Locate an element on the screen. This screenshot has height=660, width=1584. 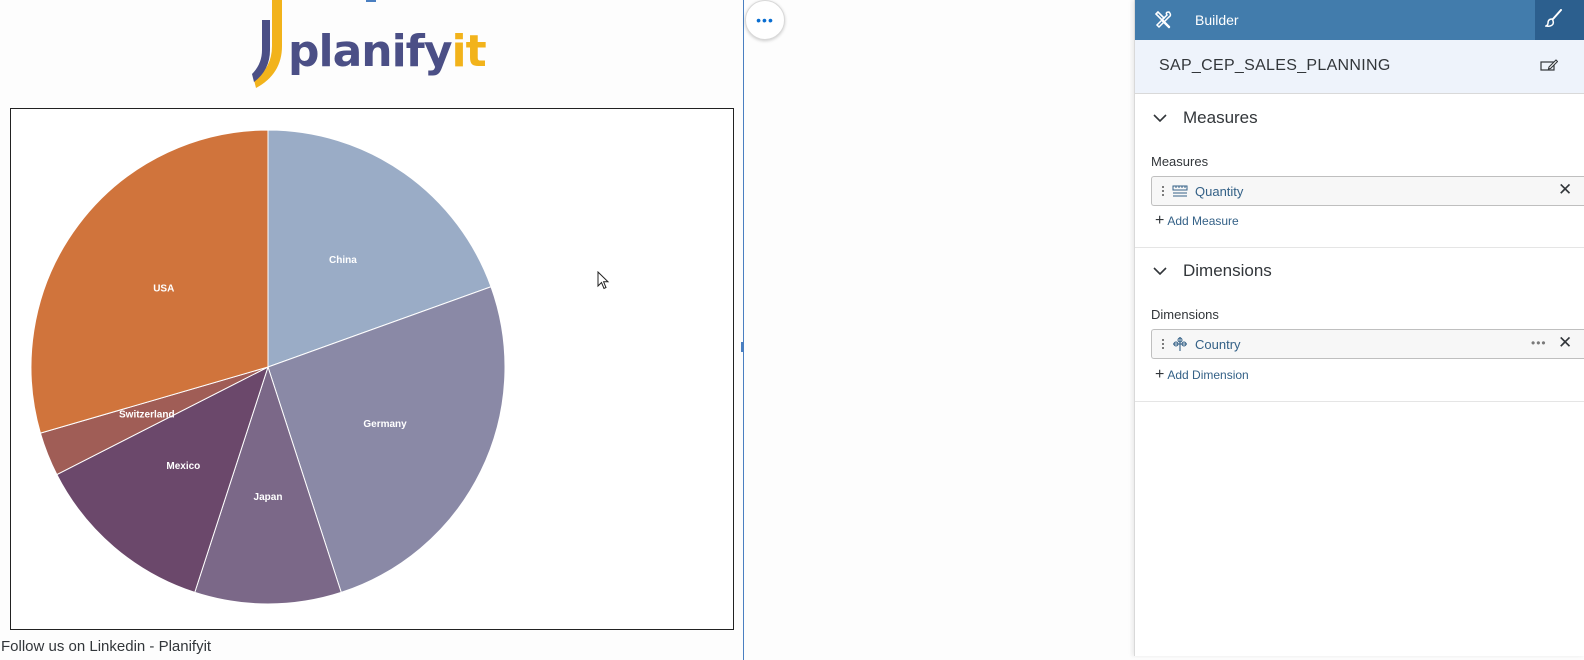
dimensions-section-title: Dimensions is located at coordinates (1227, 270).